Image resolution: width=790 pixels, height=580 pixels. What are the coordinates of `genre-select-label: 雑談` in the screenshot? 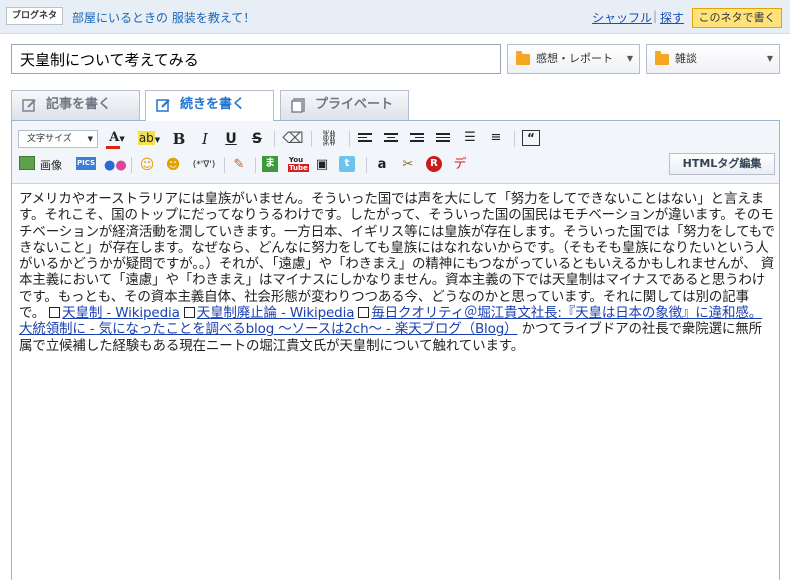 It's located at (686, 58).